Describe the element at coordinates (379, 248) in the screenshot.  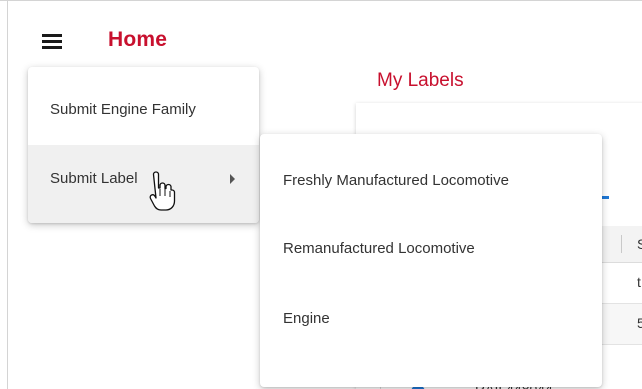
I see `submenu-item-label: Remanufactured Locomotive` at that location.